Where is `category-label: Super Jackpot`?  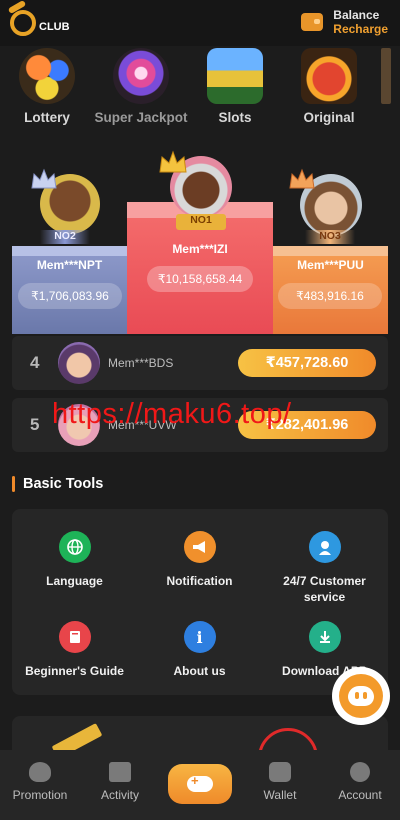 category-label: Super Jackpot is located at coordinates (141, 117).